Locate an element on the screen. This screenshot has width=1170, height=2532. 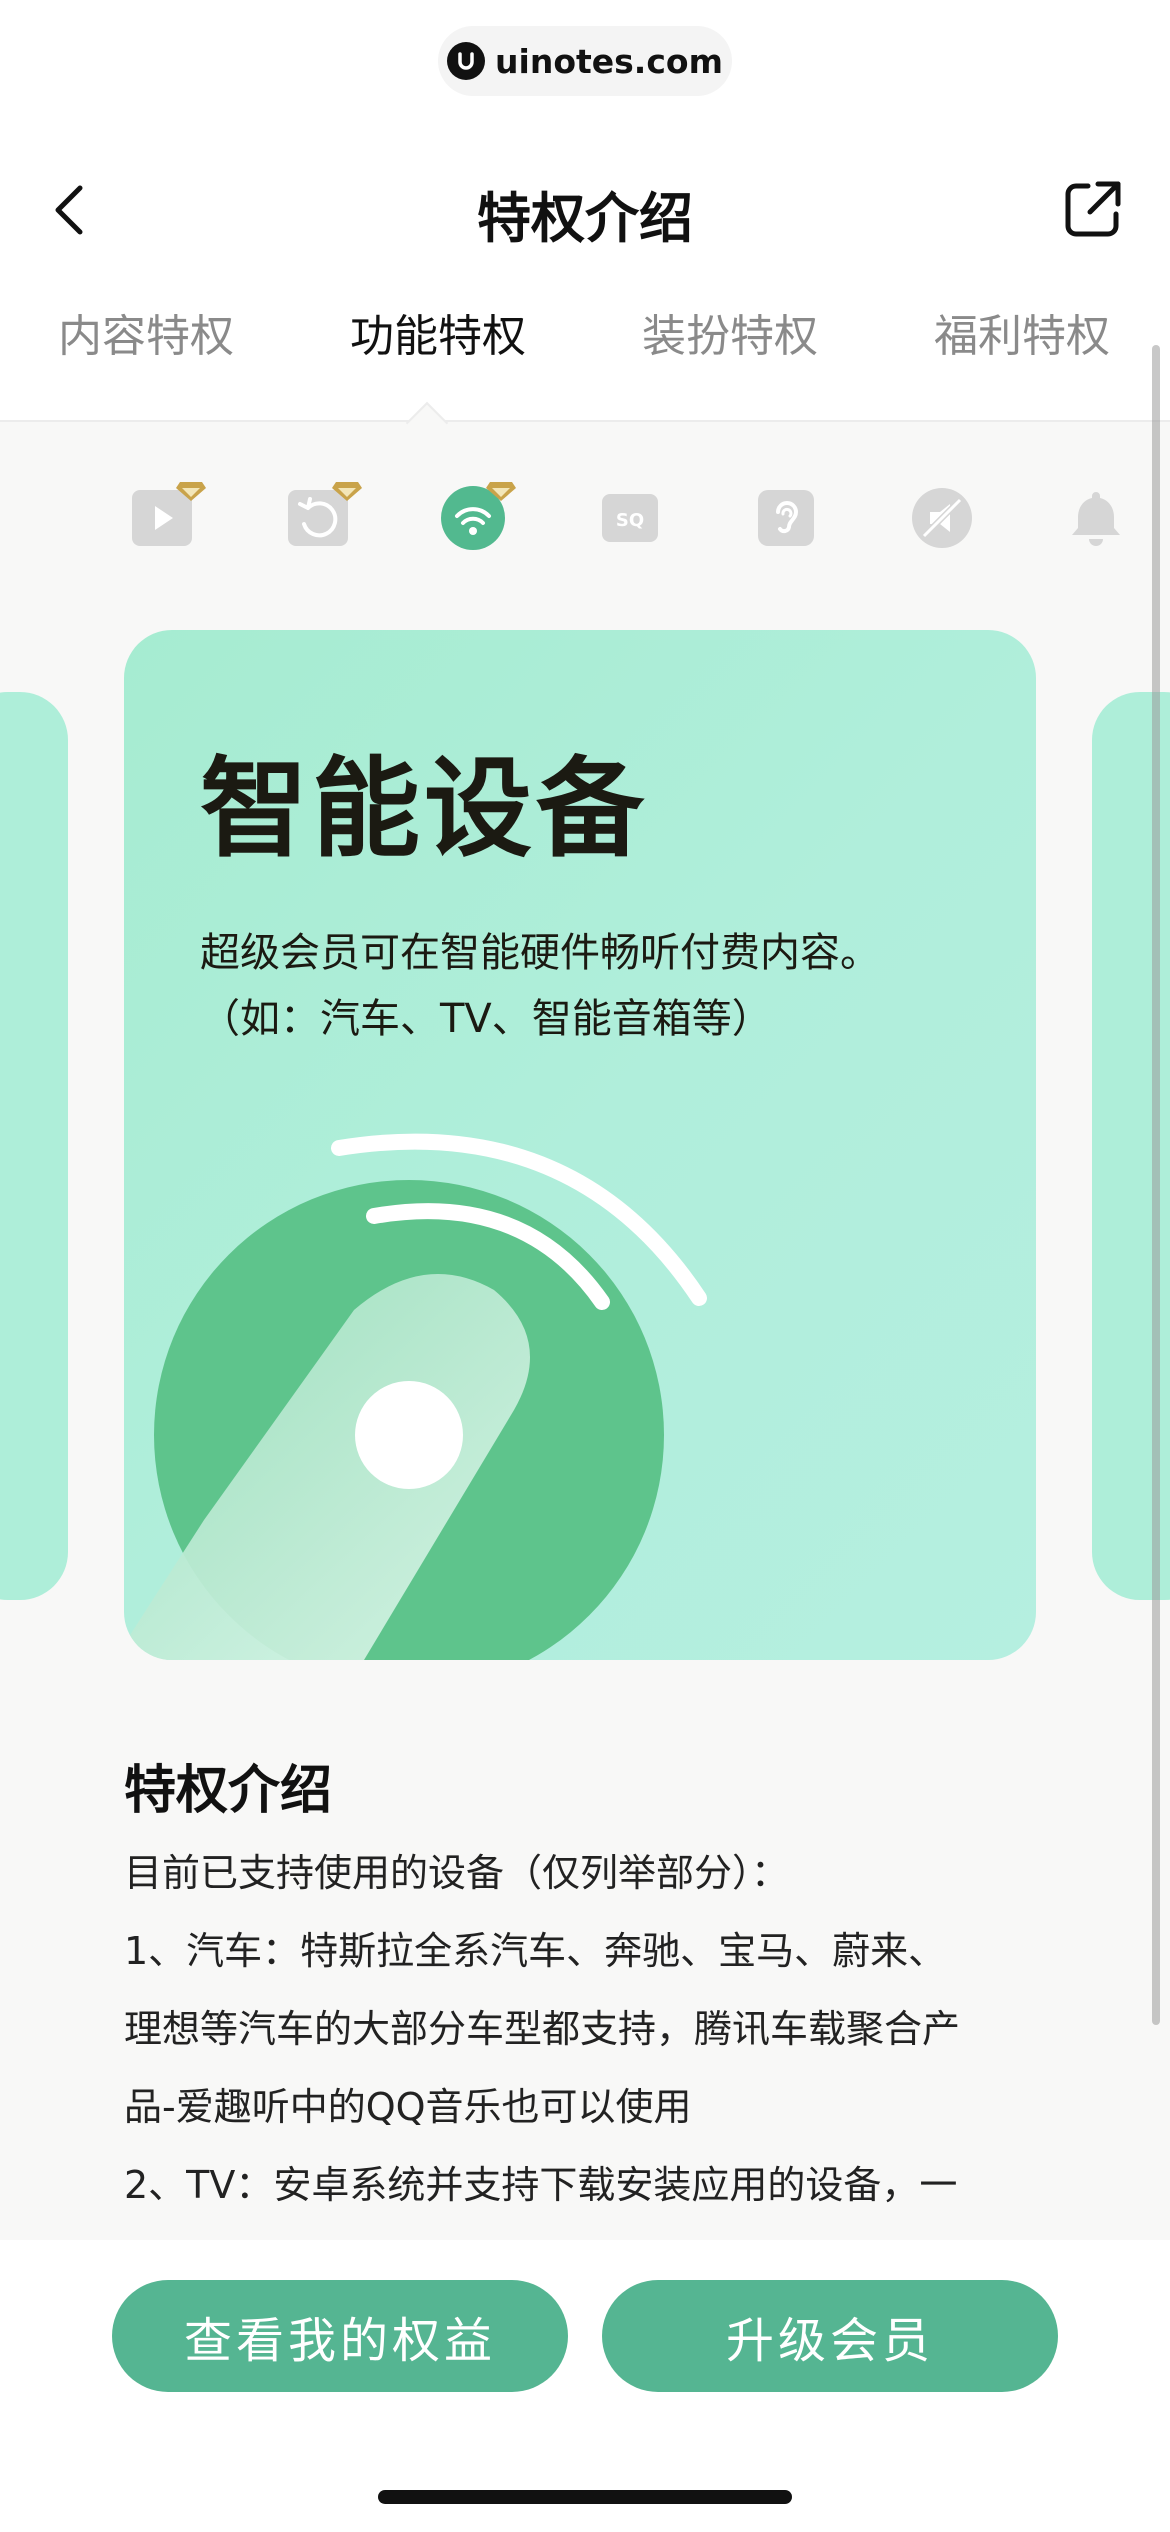
url-bar: uinotes.com is located at coordinates (585, 61).